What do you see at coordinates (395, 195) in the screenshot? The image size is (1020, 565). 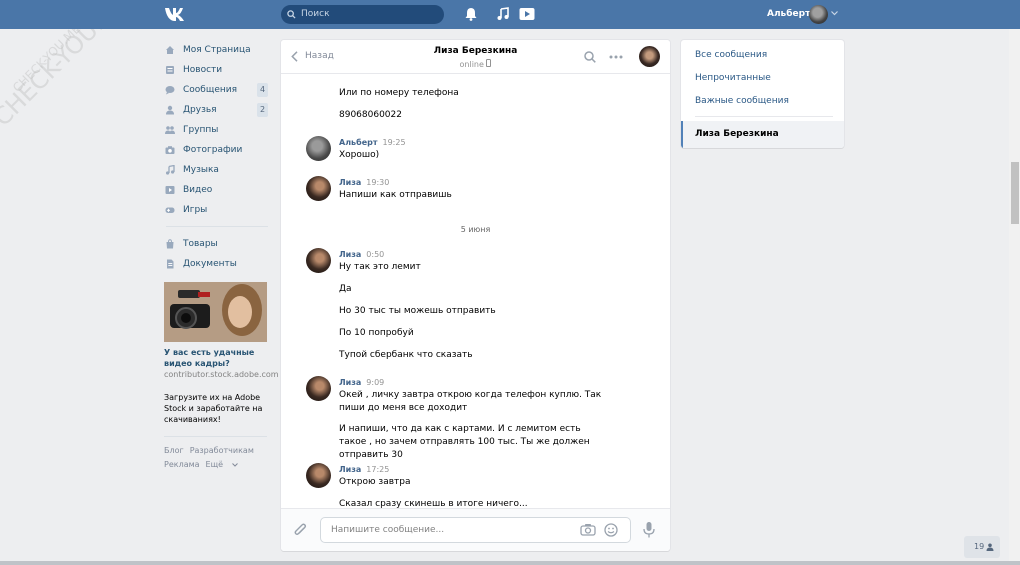 I see `message-text: Напиши как отправишь` at bounding box center [395, 195].